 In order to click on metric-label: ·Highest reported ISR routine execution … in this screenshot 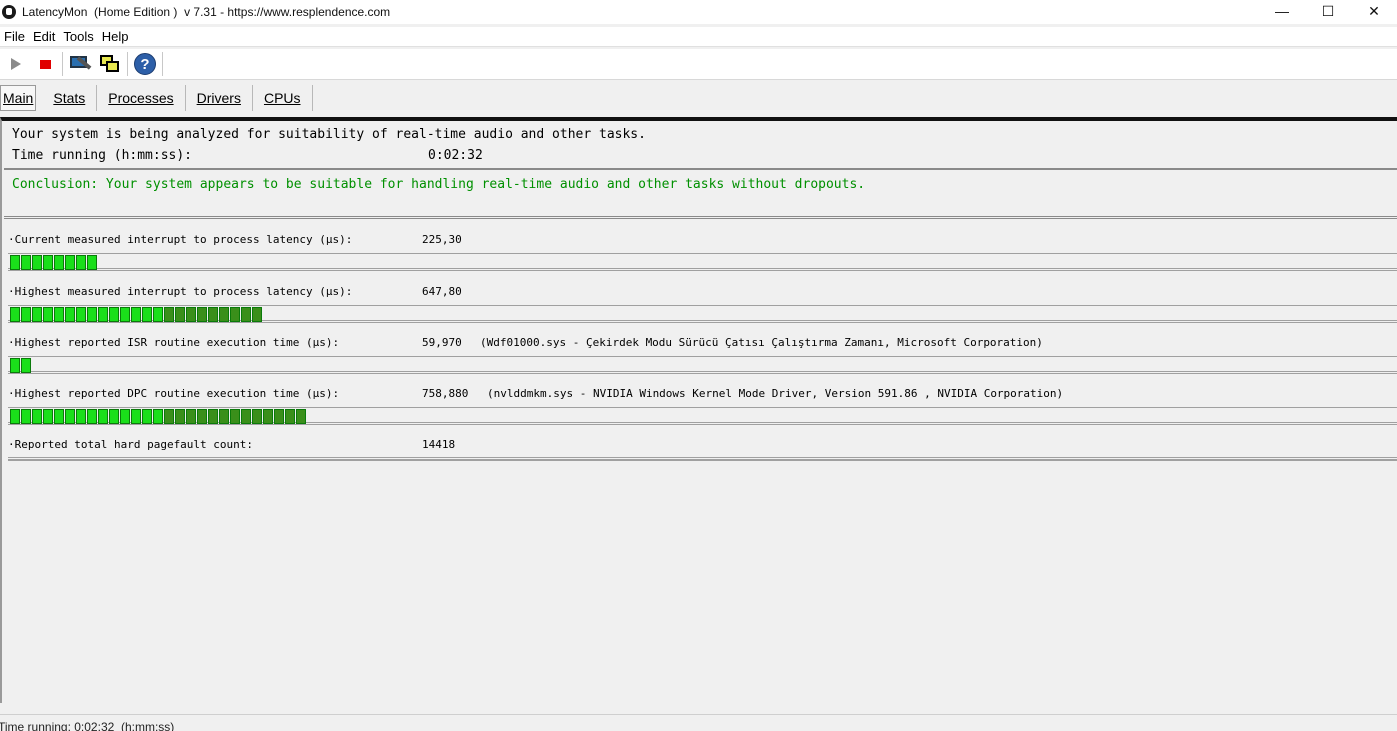, I will do `click(174, 342)`.